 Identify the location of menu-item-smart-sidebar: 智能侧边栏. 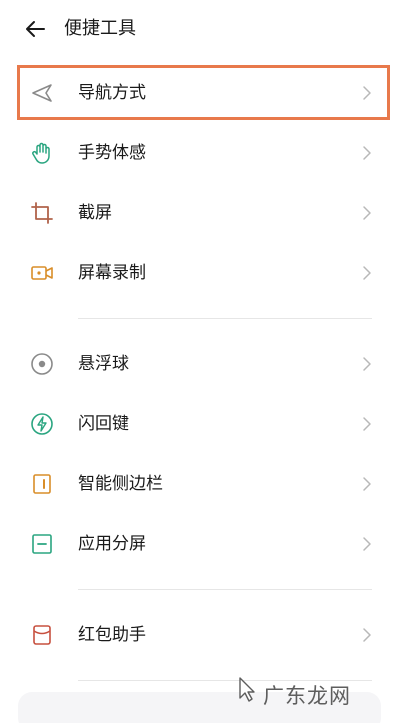
(199, 484).